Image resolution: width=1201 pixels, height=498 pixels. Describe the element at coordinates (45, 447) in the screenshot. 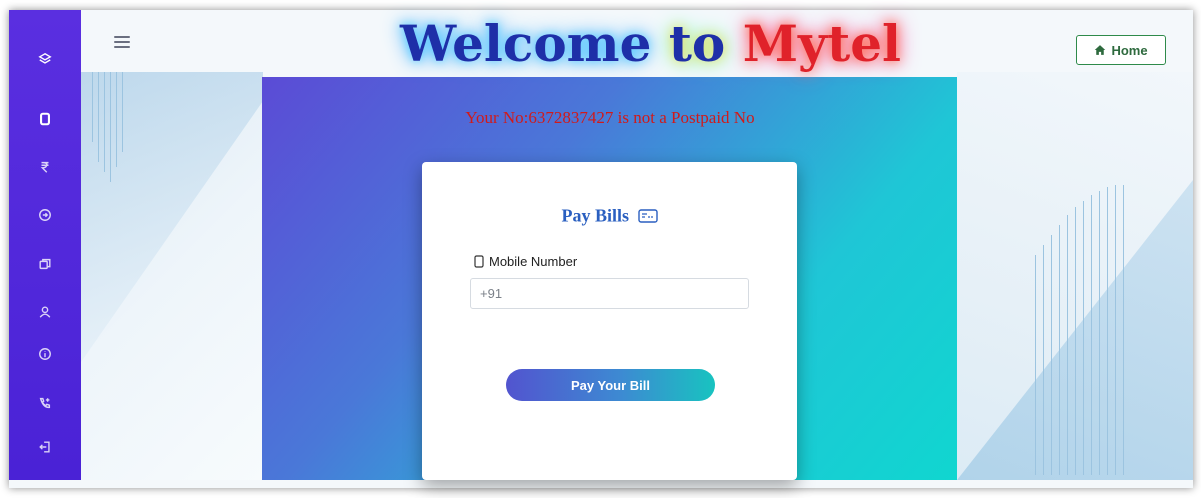

I see `logout-icon` at that location.